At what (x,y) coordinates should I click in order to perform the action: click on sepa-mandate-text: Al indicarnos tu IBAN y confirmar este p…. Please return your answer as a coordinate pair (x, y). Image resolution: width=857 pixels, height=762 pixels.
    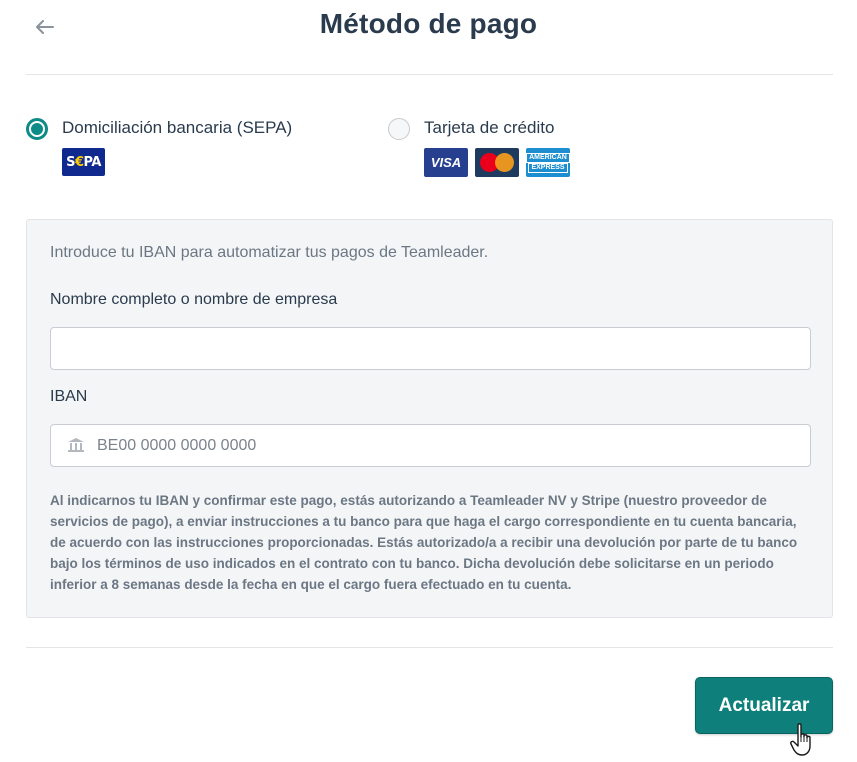
    Looking at the image, I should click on (424, 542).